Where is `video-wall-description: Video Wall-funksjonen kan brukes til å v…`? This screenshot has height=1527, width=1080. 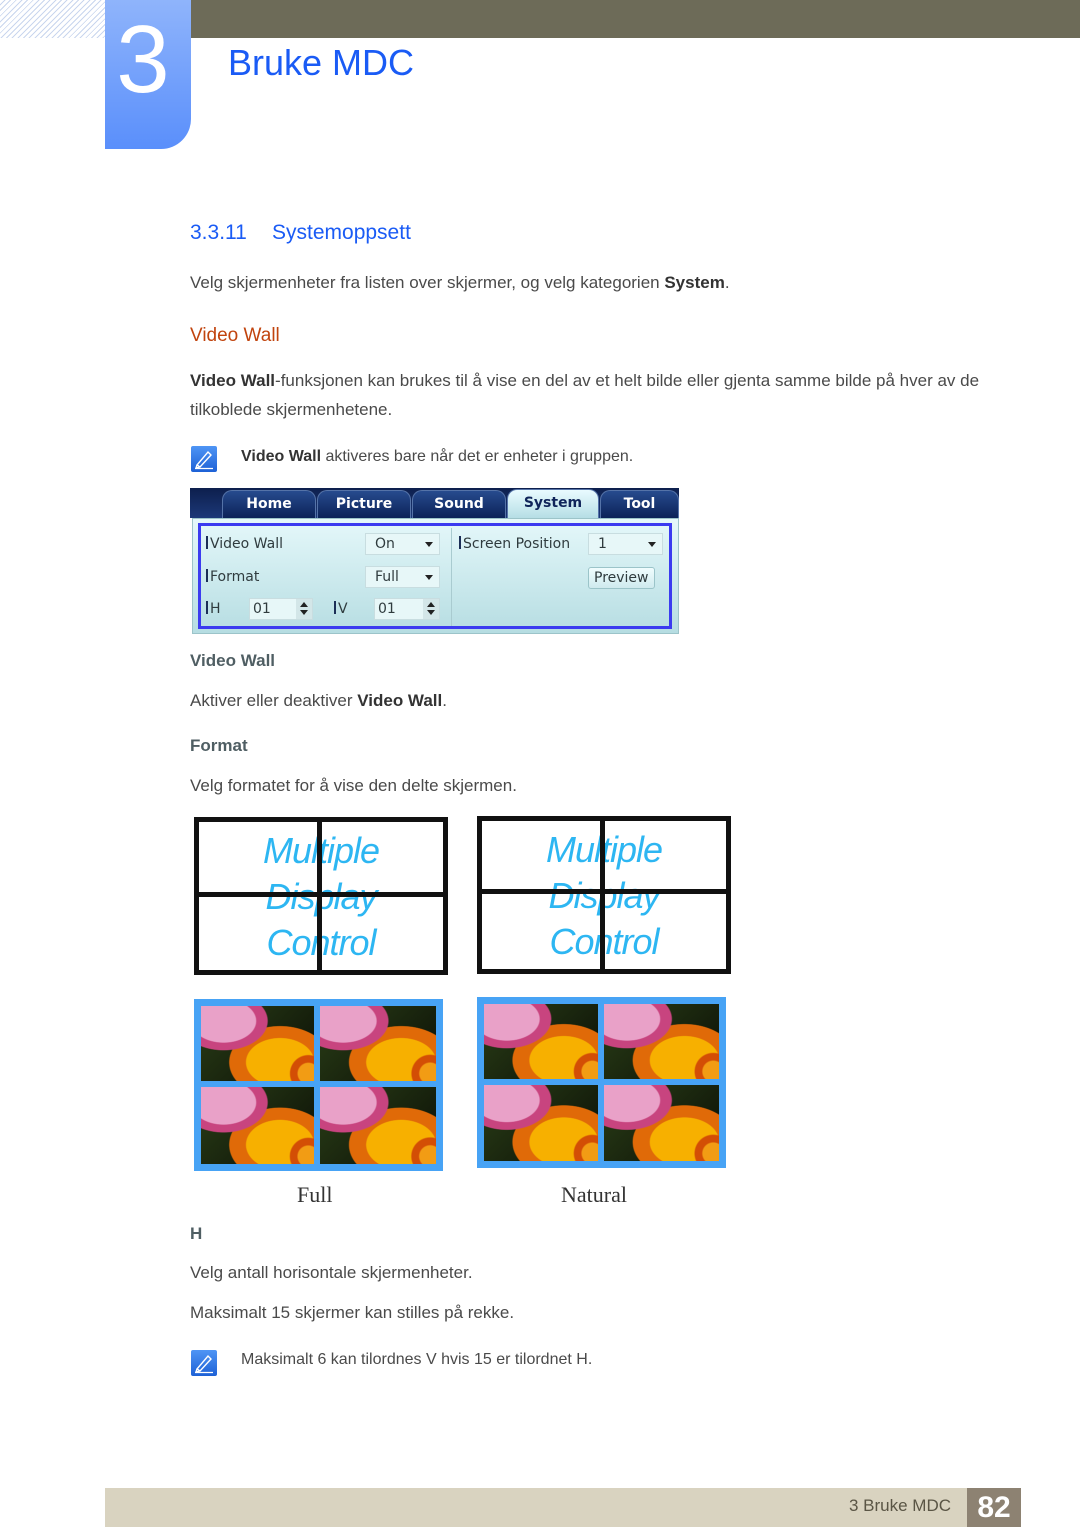
video-wall-description: Video Wall-funksjonen kan brukes til å v… is located at coordinates (605, 395).